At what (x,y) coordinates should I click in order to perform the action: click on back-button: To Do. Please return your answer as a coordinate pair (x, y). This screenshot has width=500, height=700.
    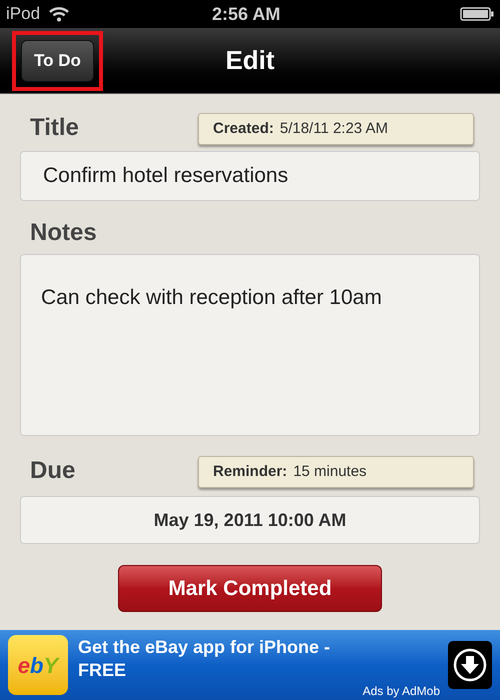
    Looking at the image, I should click on (57, 61).